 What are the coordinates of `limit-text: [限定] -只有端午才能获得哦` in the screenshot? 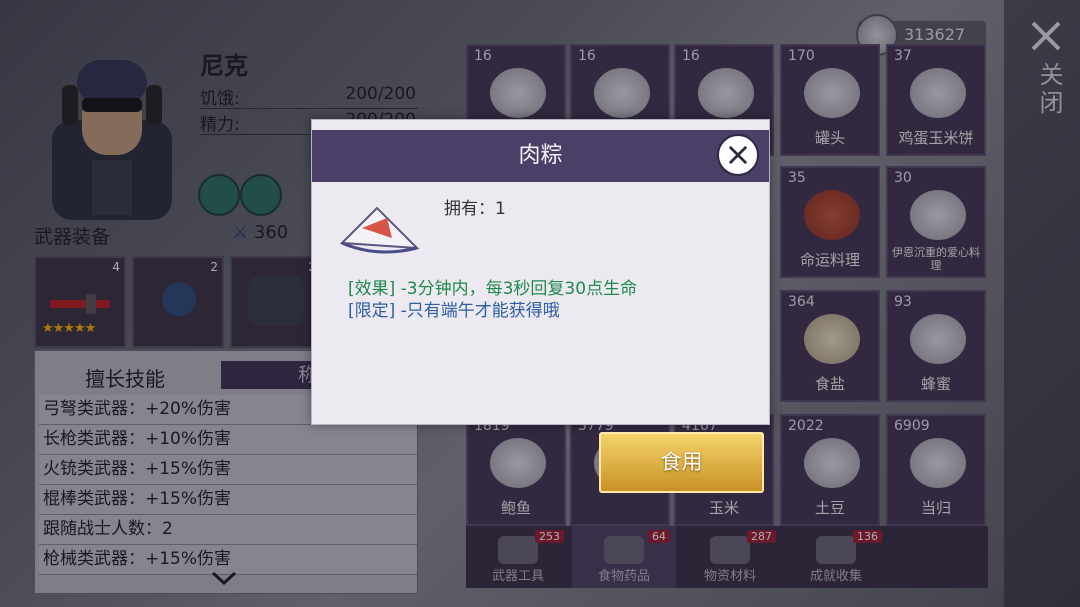 It's located at (454, 311).